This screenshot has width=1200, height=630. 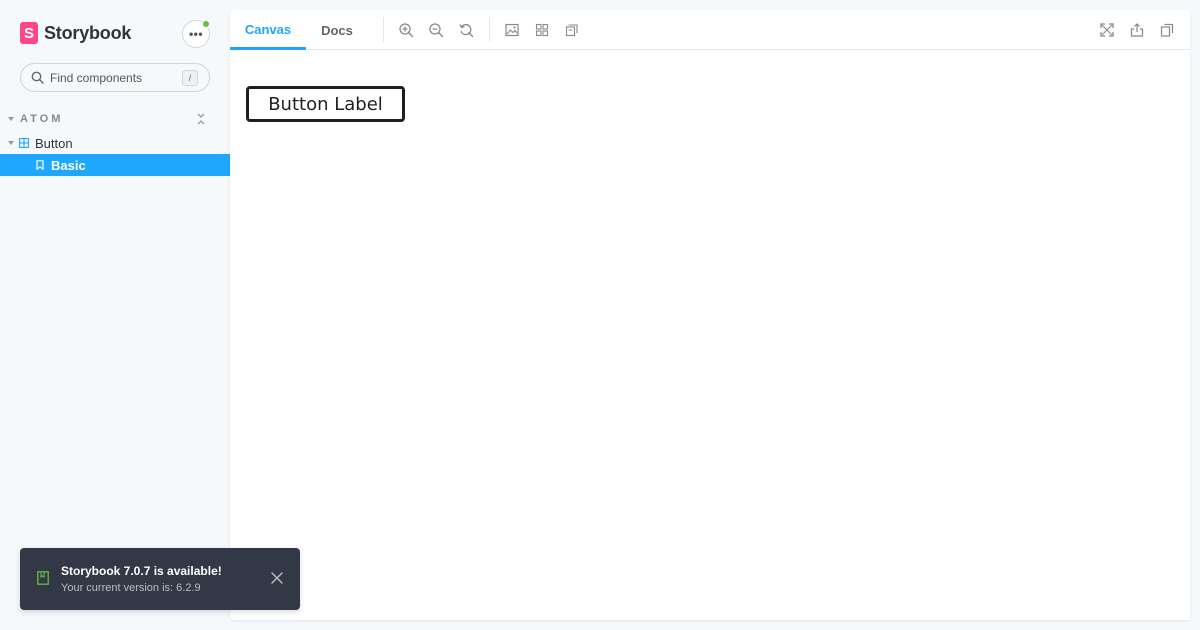 What do you see at coordinates (88, 32) in the screenshot?
I see `brand-name: Storybook` at bounding box center [88, 32].